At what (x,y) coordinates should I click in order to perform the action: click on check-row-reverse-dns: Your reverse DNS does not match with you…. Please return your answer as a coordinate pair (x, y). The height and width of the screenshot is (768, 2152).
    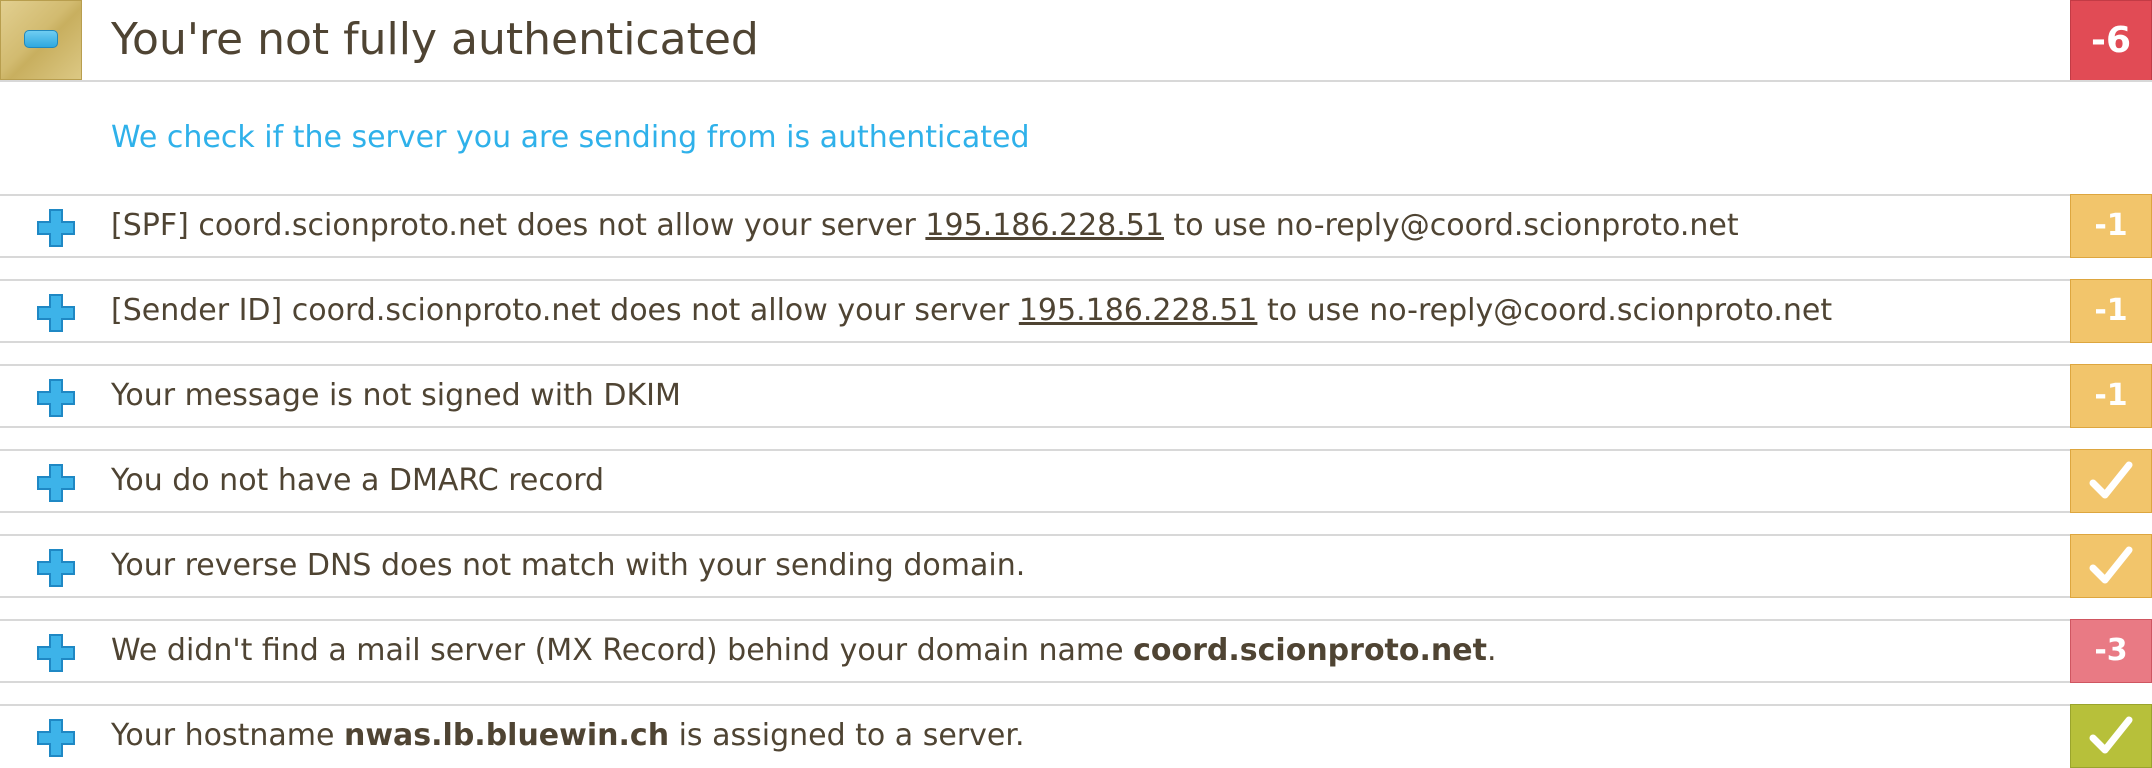
    Looking at the image, I should click on (1076, 566).